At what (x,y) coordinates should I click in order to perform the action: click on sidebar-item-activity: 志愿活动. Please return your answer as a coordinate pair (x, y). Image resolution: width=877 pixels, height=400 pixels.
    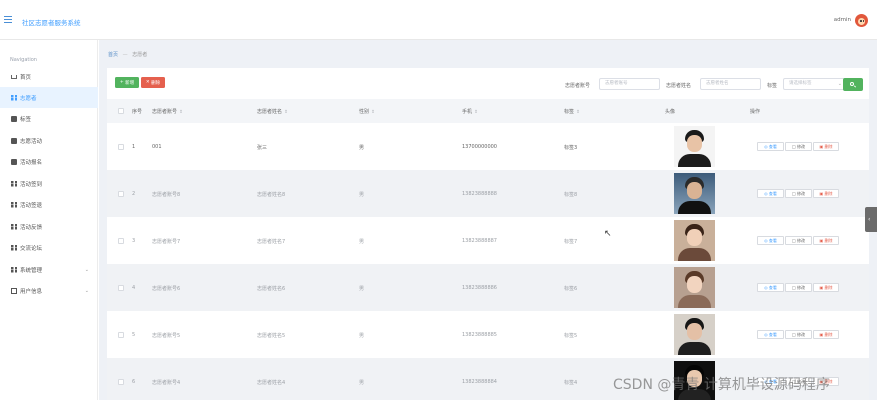
    Looking at the image, I should click on (49, 140).